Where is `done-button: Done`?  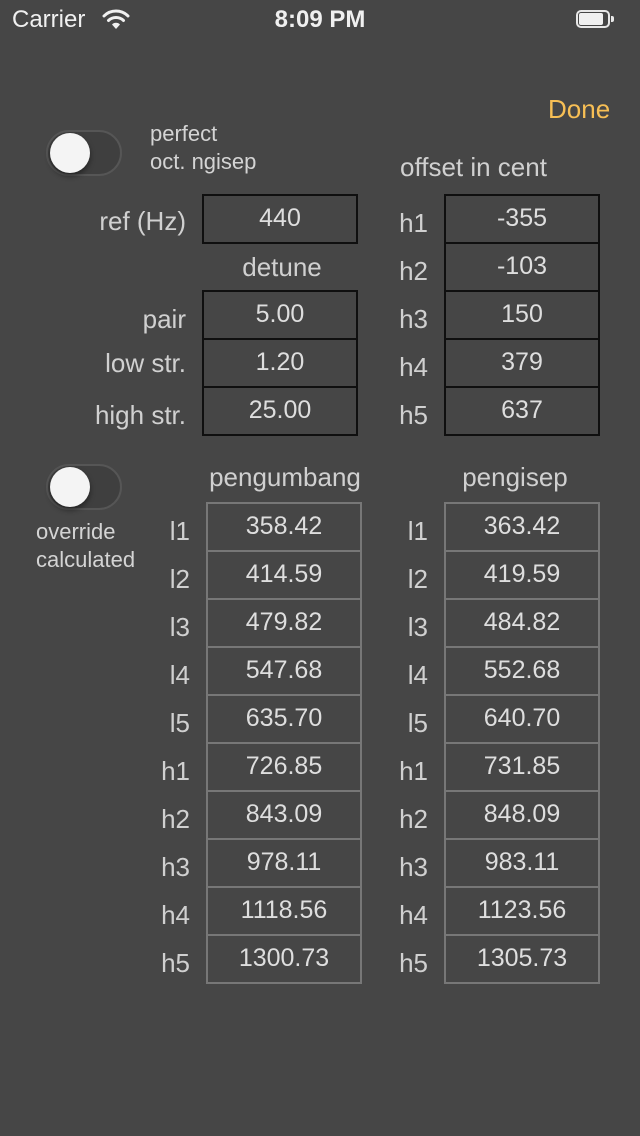
done-button: Done is located at coordinates (579, 109).